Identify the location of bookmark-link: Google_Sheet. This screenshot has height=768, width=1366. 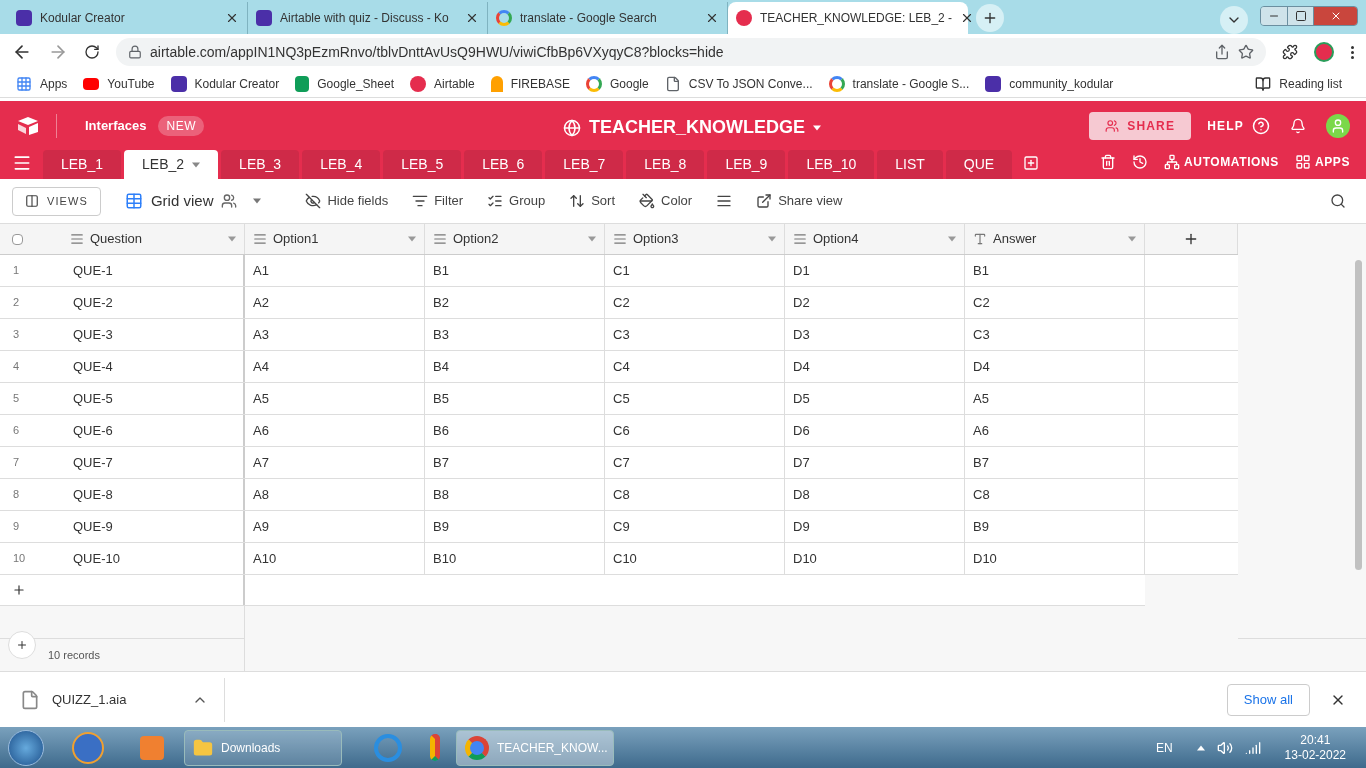
(344, 83).